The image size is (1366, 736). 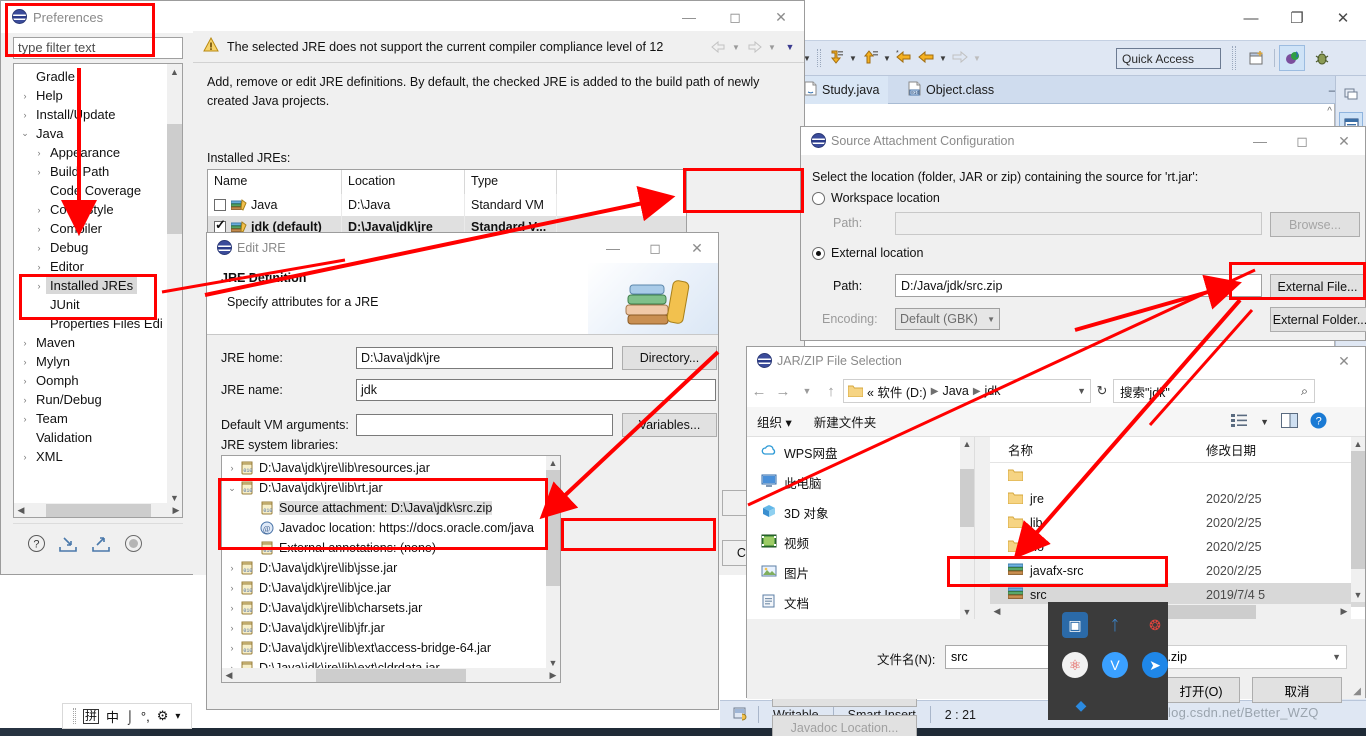 I want to click on restore-views-icon, so click(x=1351, y=94).